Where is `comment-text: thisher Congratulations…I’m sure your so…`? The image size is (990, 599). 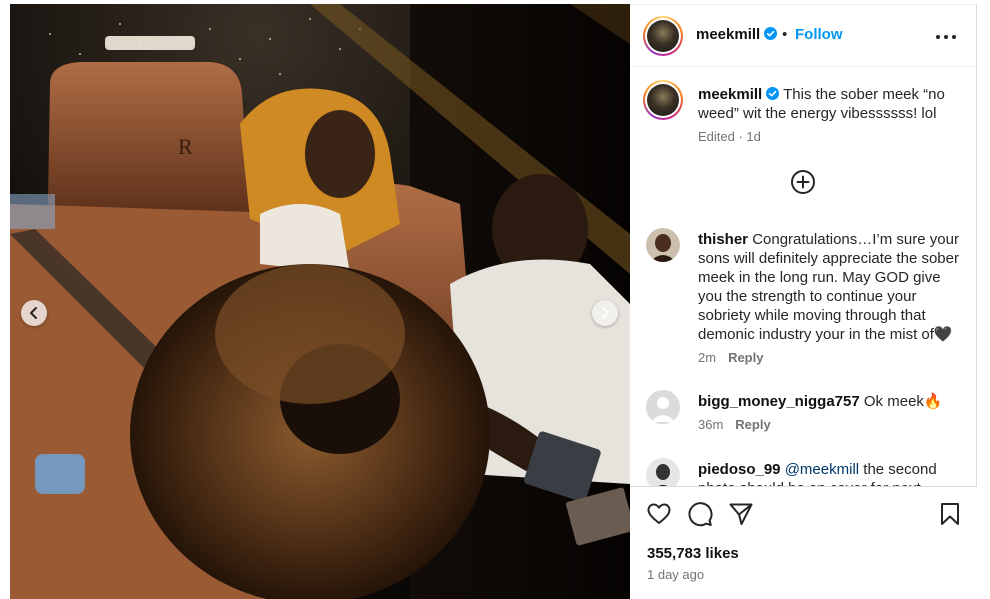 comment-text: thisher Congratulations…I’m sure your so… is located at coordinates (833, 287).